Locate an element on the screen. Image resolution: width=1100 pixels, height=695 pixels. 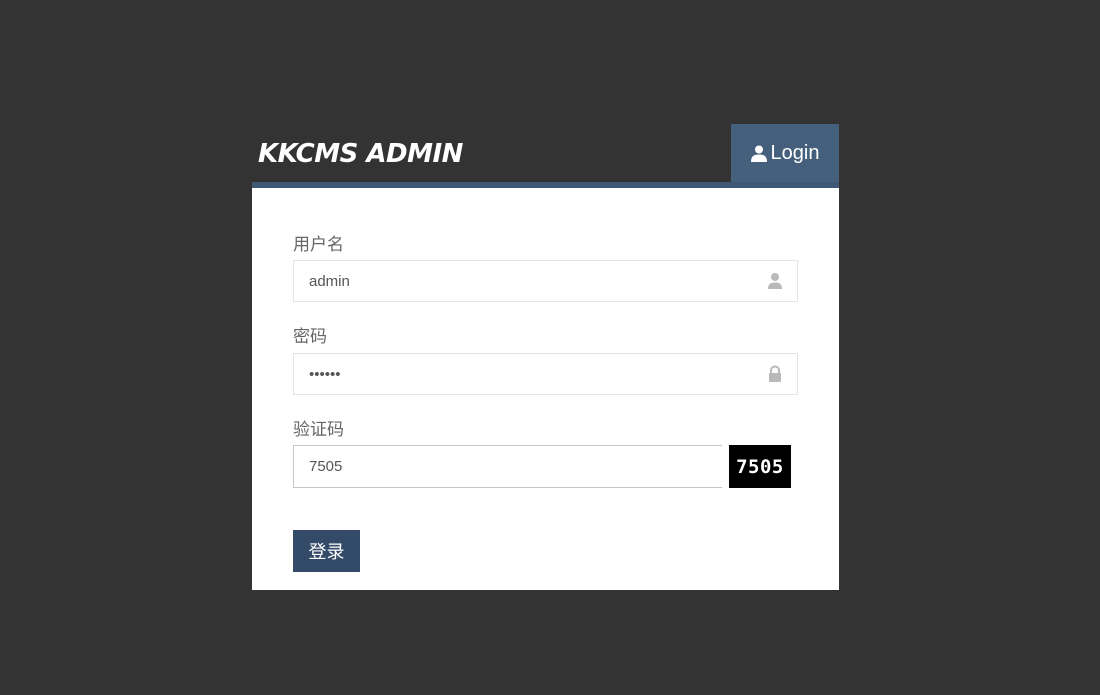
username-input is located at coordinates (529, 281).